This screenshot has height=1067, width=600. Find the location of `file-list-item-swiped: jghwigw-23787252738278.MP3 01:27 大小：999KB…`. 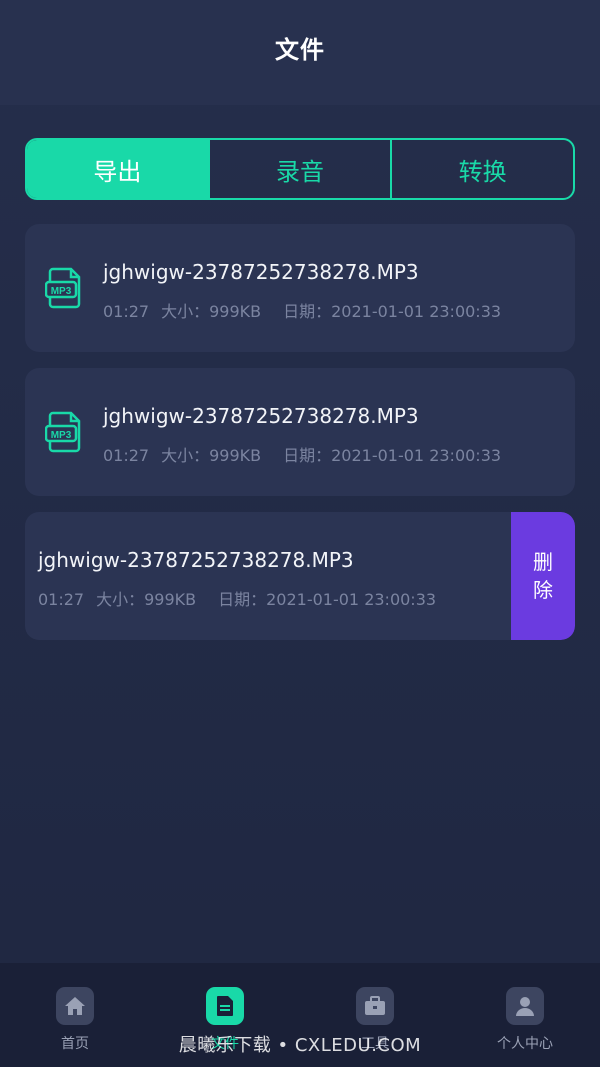

file-list-item-swiped: jghwigw-23787252738278.MP3 01:27 大小：999KB… is located at coordinates (300, 576).